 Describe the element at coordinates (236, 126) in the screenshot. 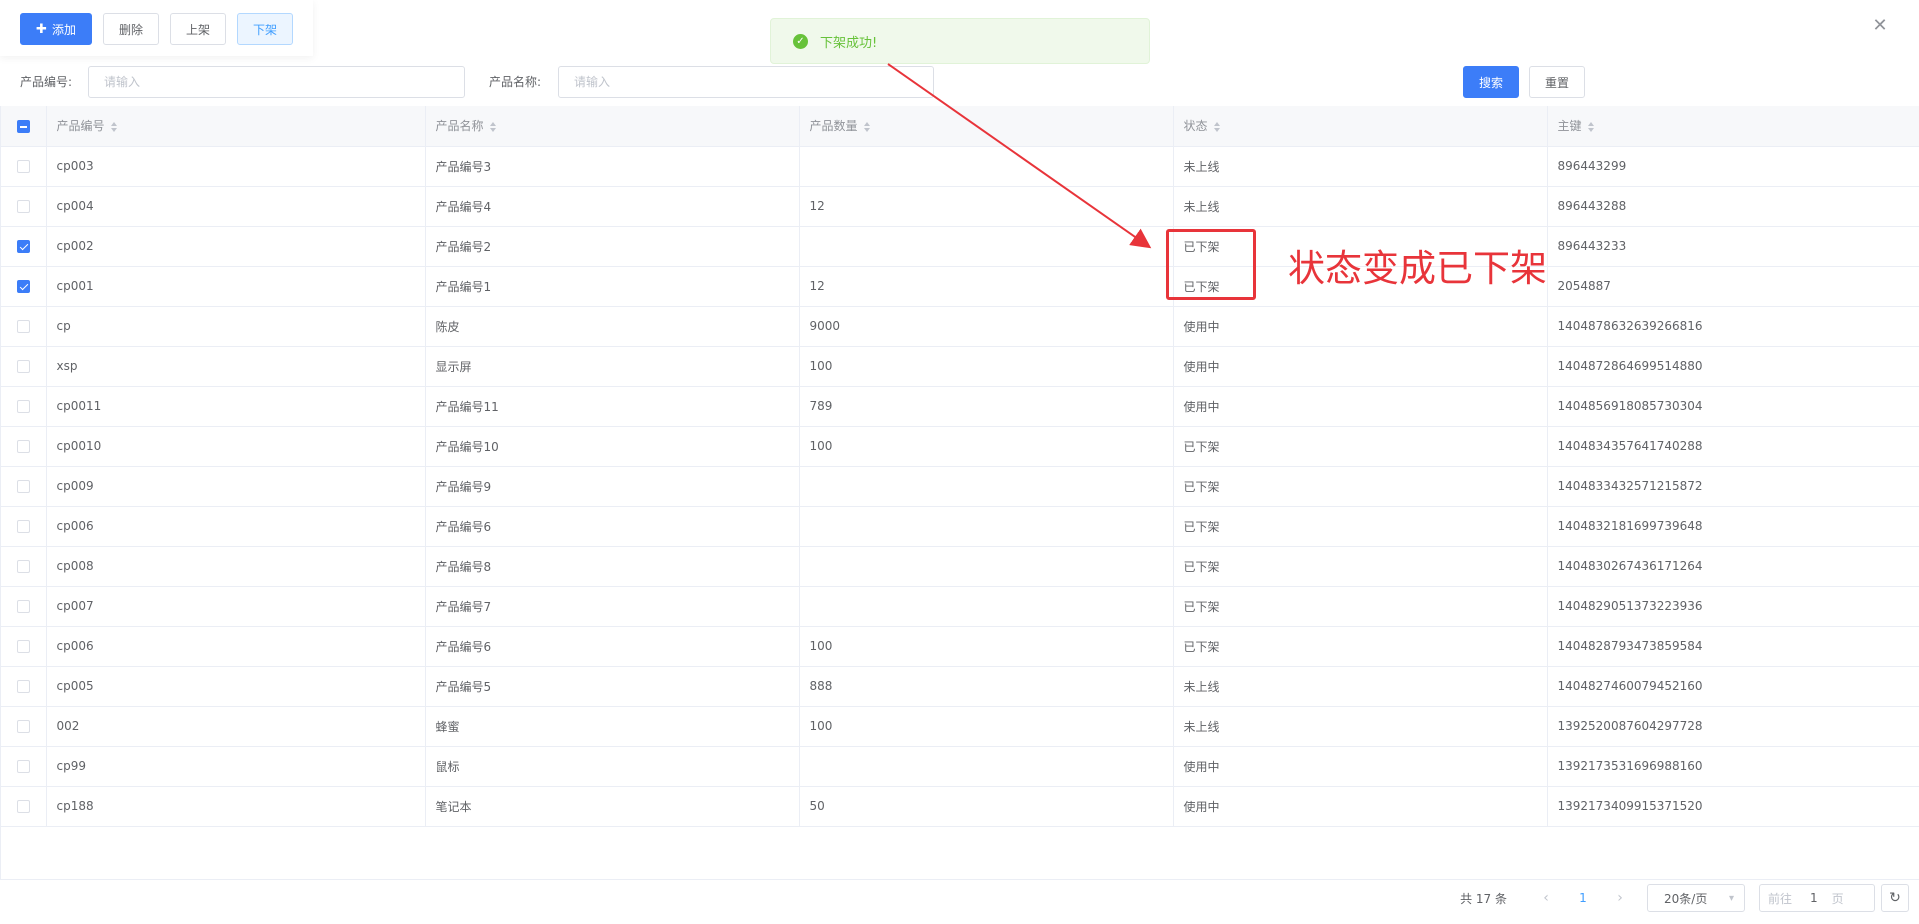

I see `column-header-code: 产品编号` at that location.